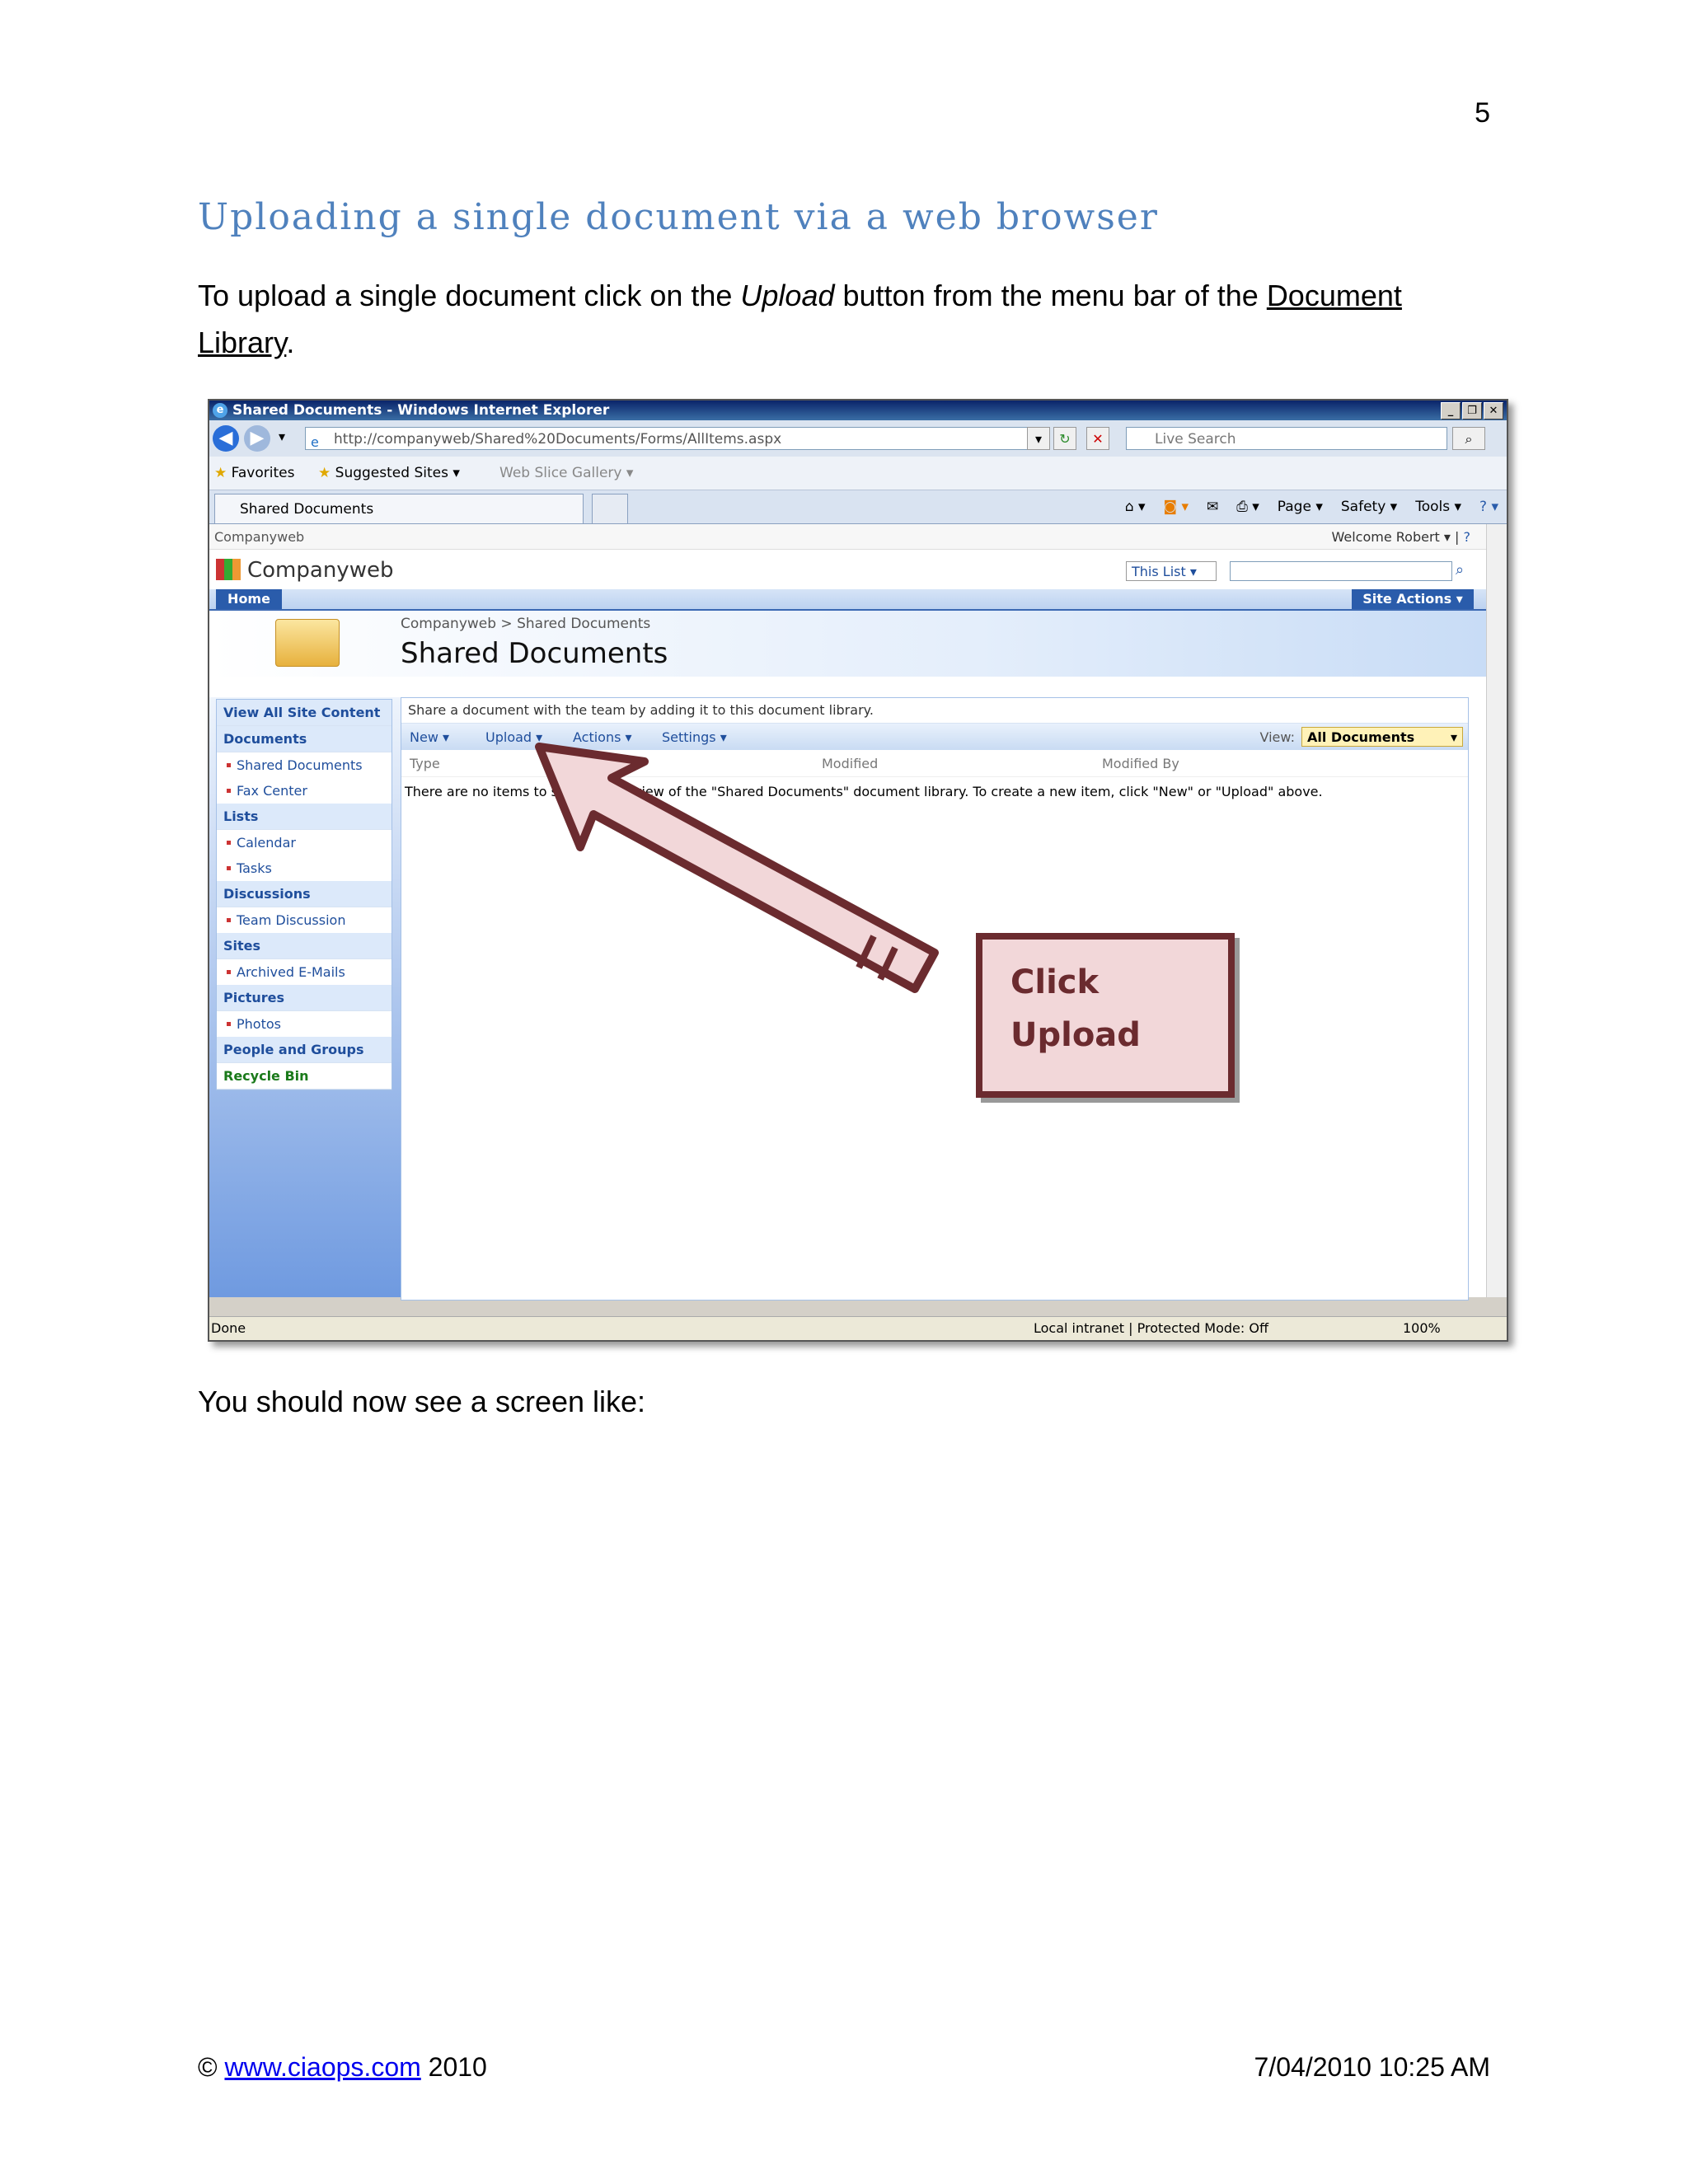 The image size is (1688, 2184). Describe the element at coordinates (307, 643) in the screenshot. I see `library-folder-icon` at that location.